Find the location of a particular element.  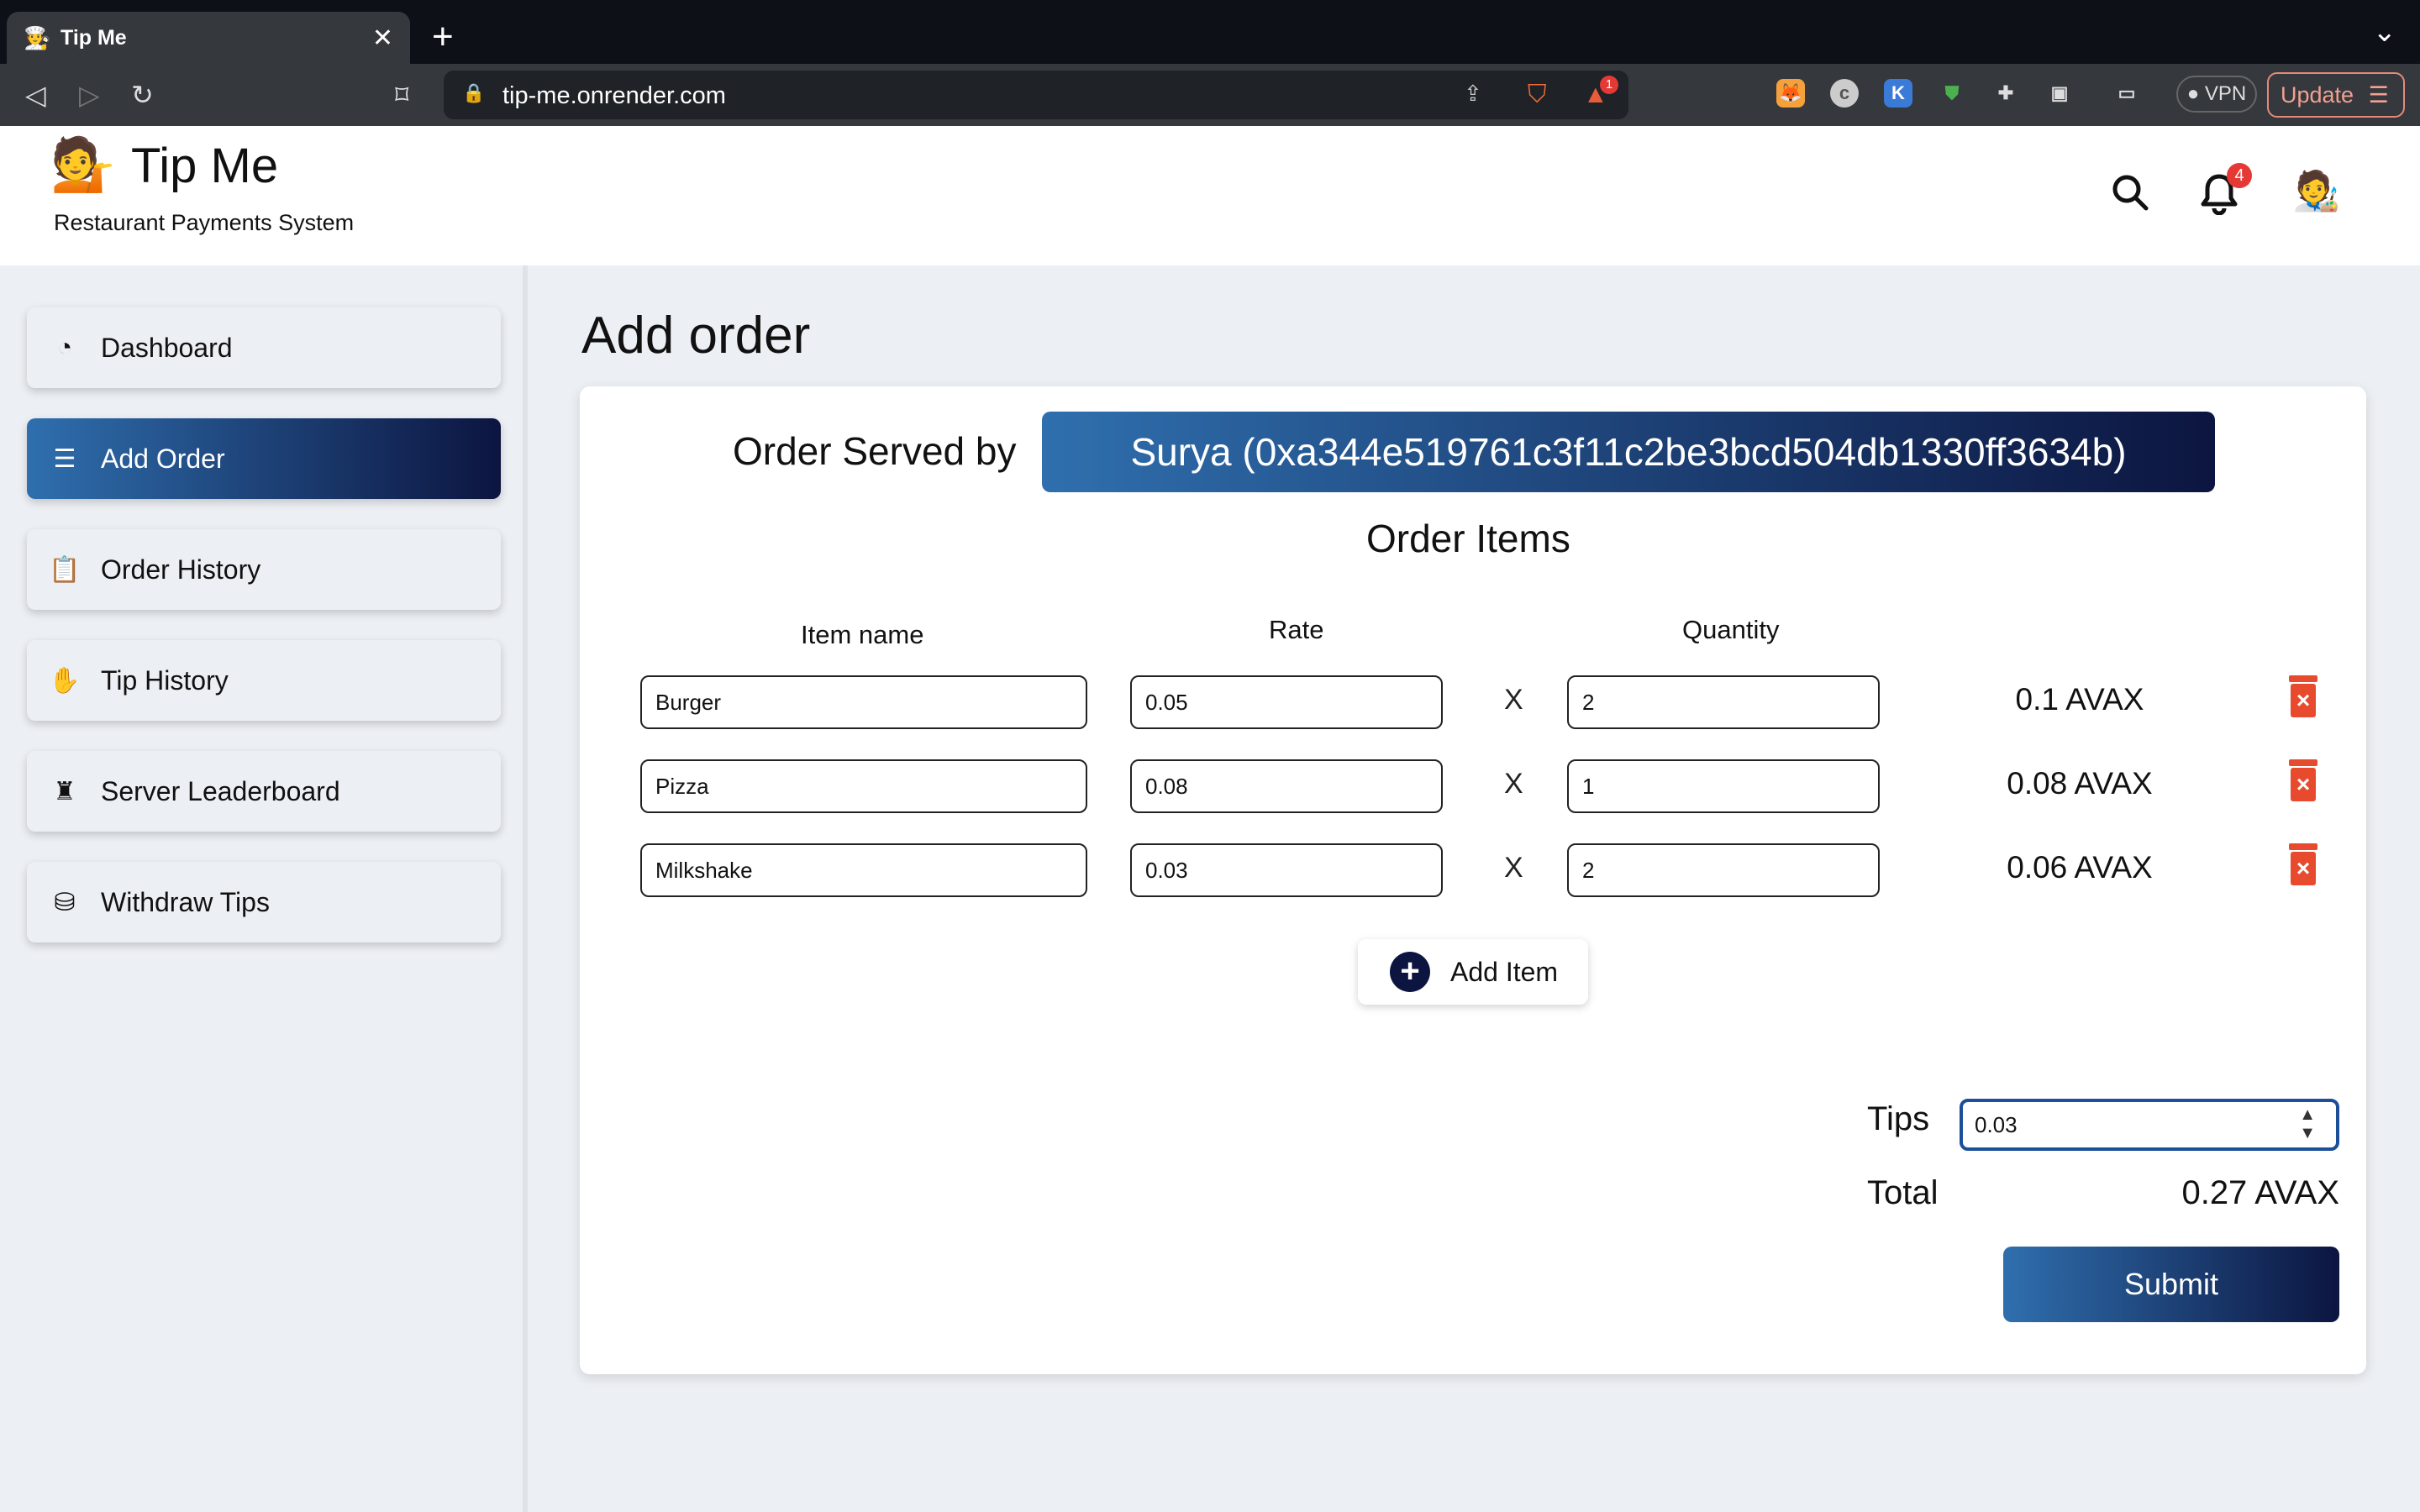

update-button: Update ☰ is located at coordinates (2336, 95).